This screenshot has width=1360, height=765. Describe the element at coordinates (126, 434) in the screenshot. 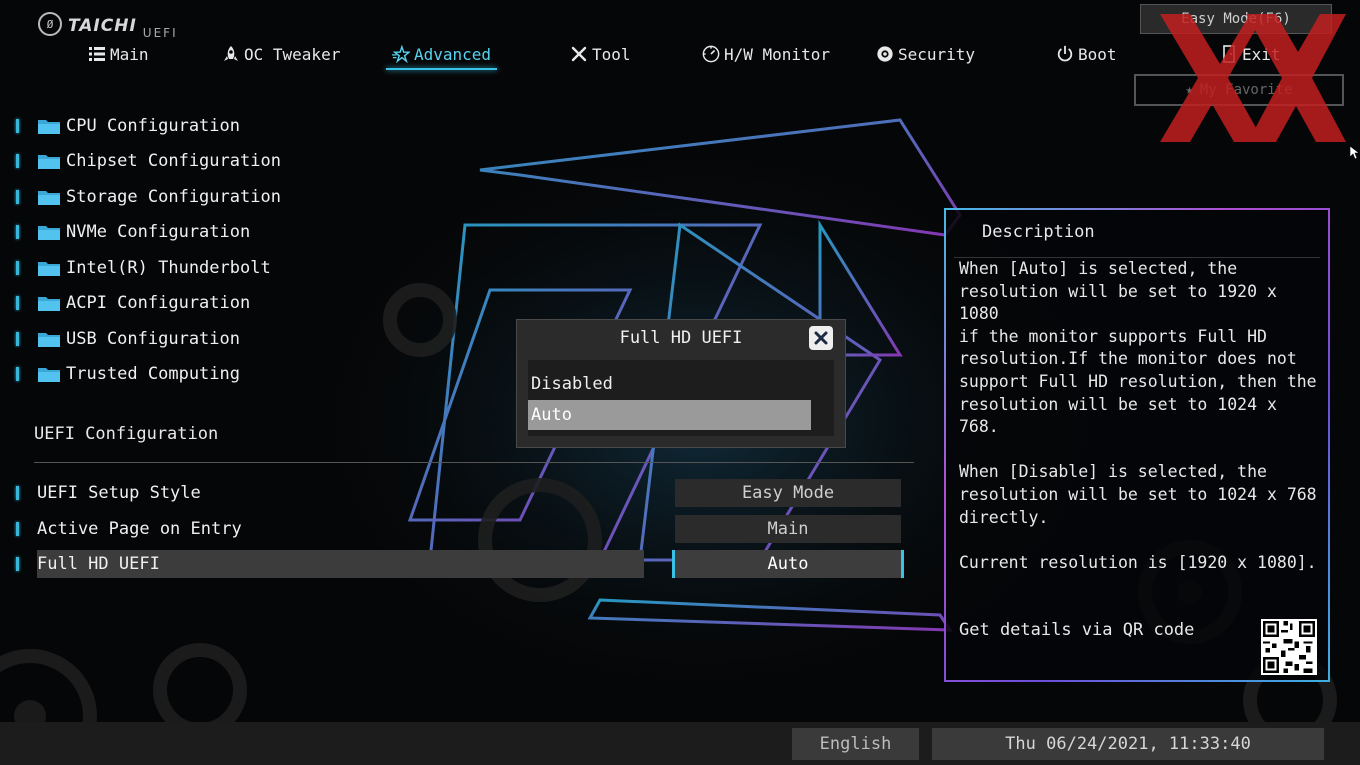

I see `section-title: UEFI Configuration` at that location.